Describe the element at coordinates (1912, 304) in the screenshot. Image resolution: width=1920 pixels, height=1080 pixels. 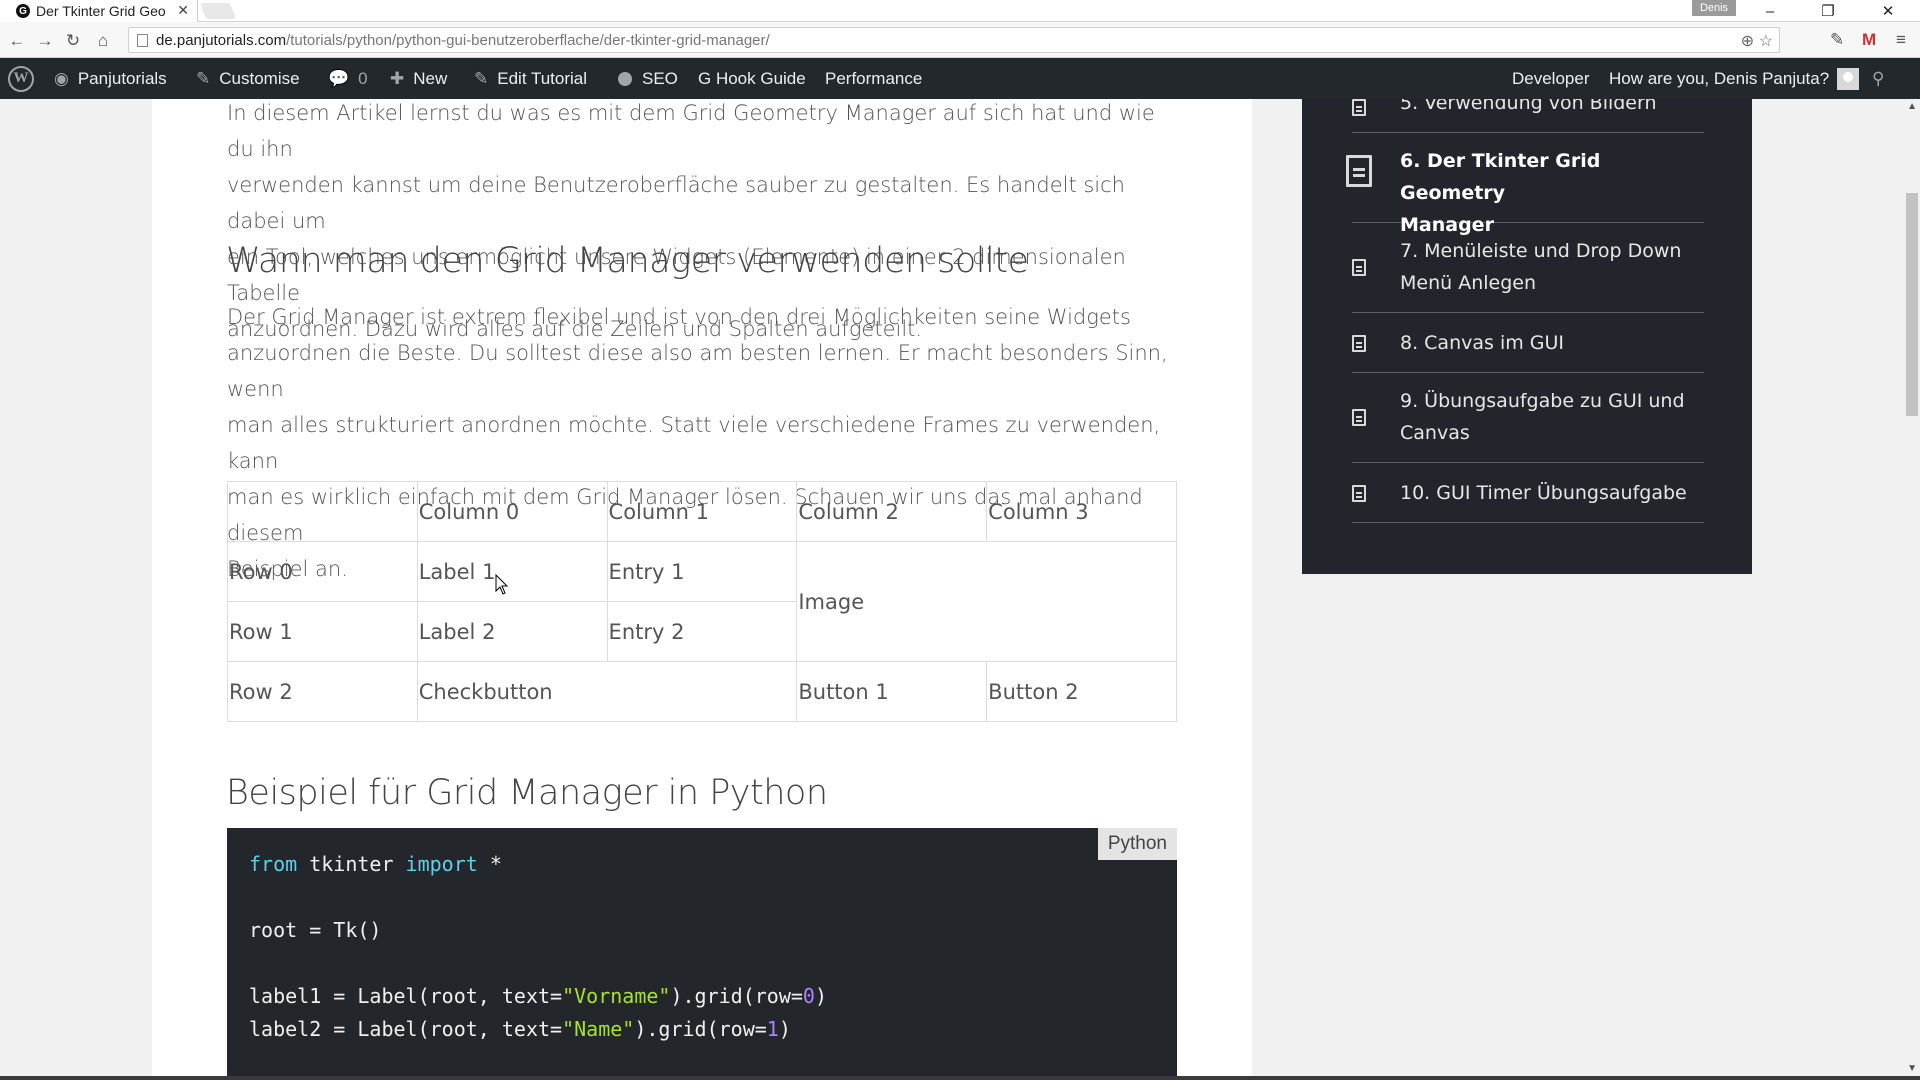
I see `scrollbar-thumb` at that location.